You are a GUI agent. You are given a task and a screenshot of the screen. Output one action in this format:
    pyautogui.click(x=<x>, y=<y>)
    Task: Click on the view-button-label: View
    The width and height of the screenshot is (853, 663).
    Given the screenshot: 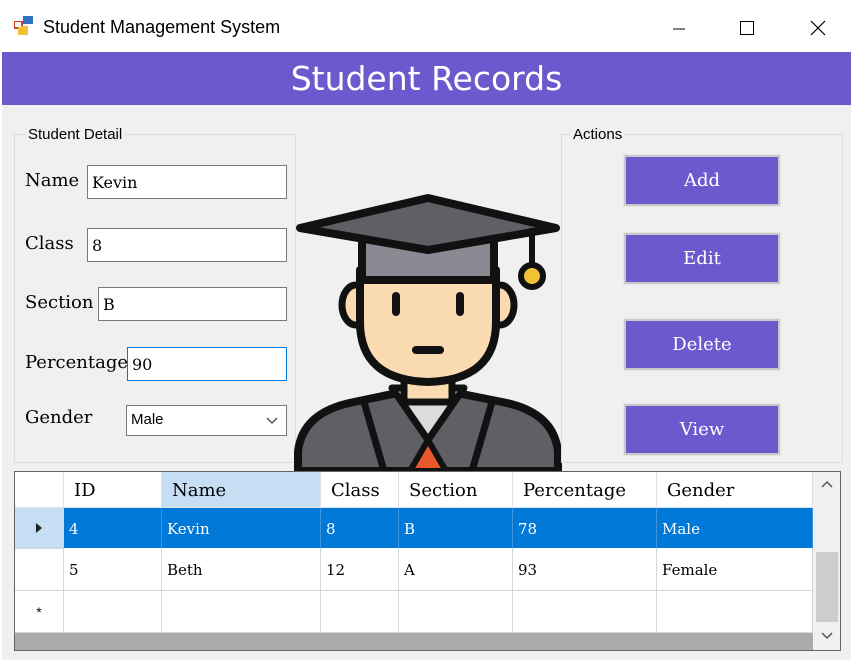 What is the action you would take?
    pyautogui.click(x=702, y=429)
    